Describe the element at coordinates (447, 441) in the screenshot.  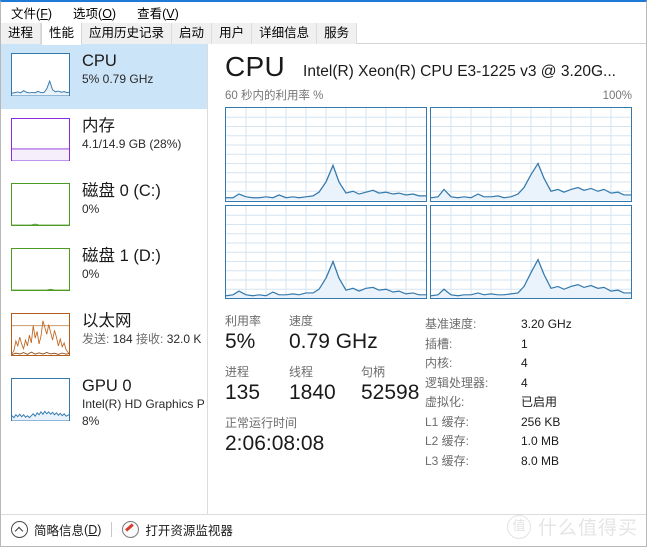
I see `spec-label-l2-cache: L2 缓存:` at that location.